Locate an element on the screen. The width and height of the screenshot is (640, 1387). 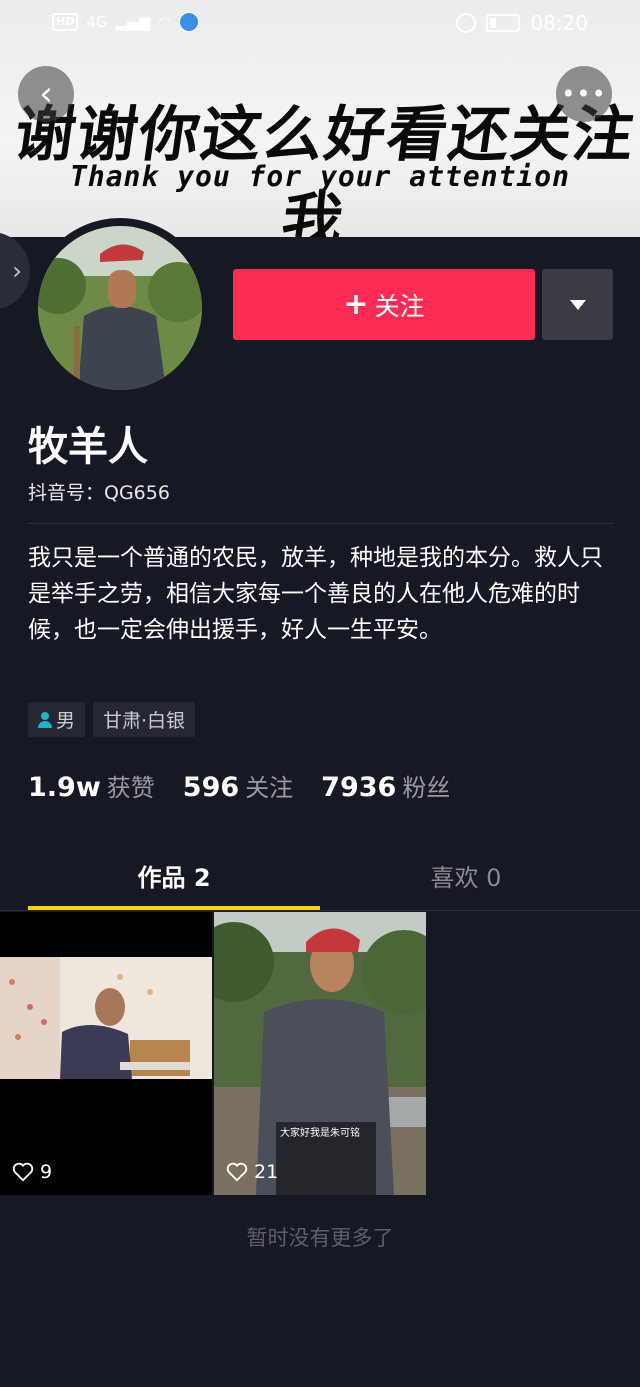
status-bar: HD 4G ▂▄▆ ◠ 08:20 is located at coordinates (320, 24).